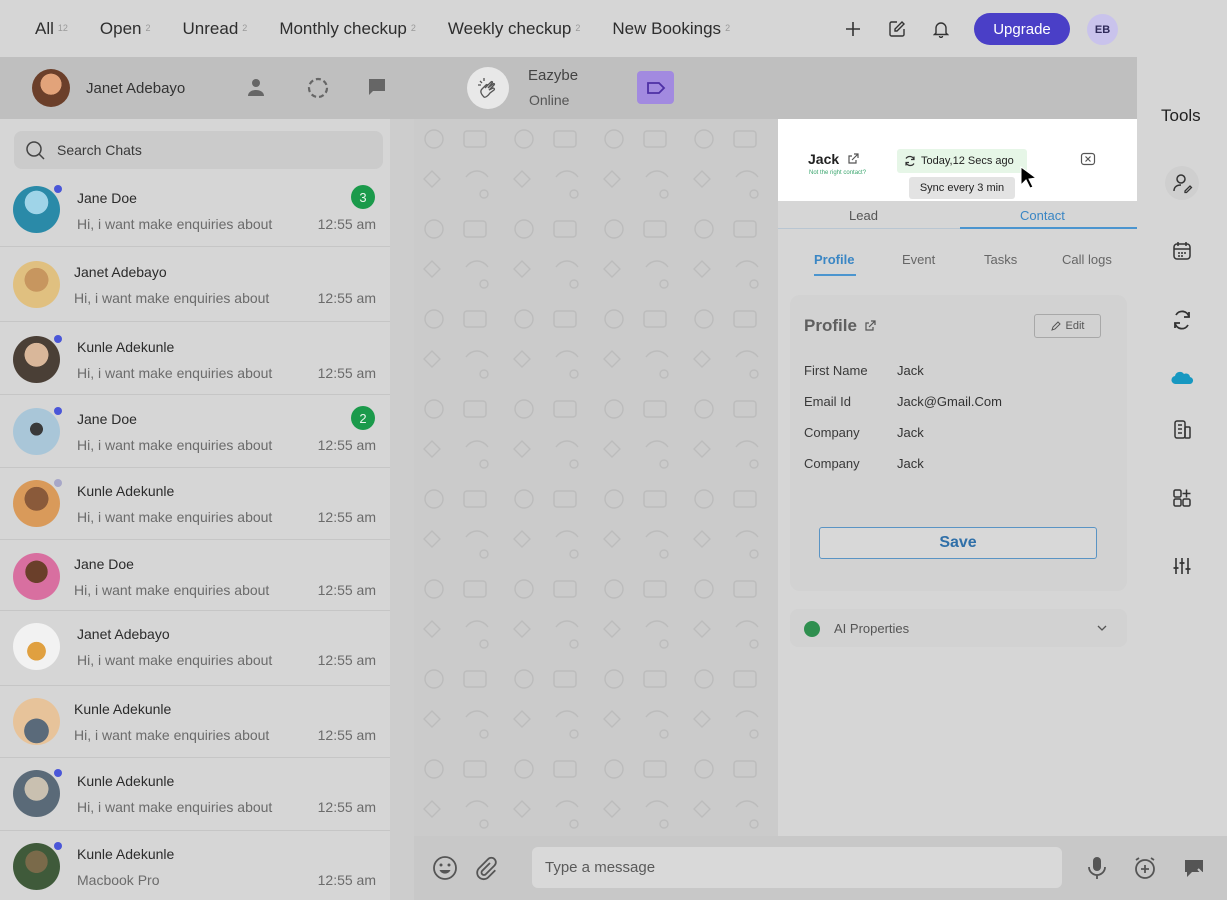  I want to click on search-chats: Search Chats, so click(198, 150).